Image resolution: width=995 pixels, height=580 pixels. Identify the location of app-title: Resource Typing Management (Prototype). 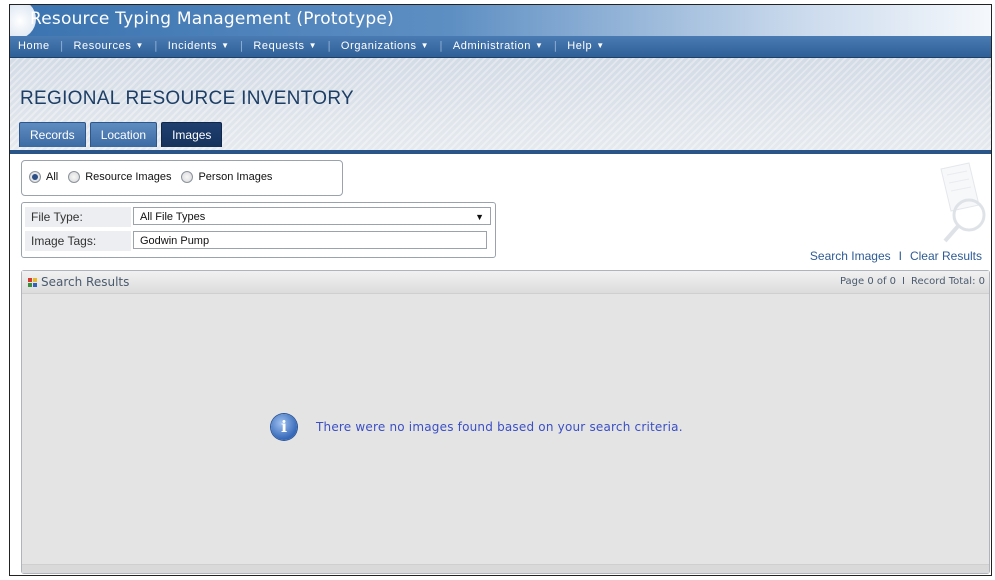
(212, 19).